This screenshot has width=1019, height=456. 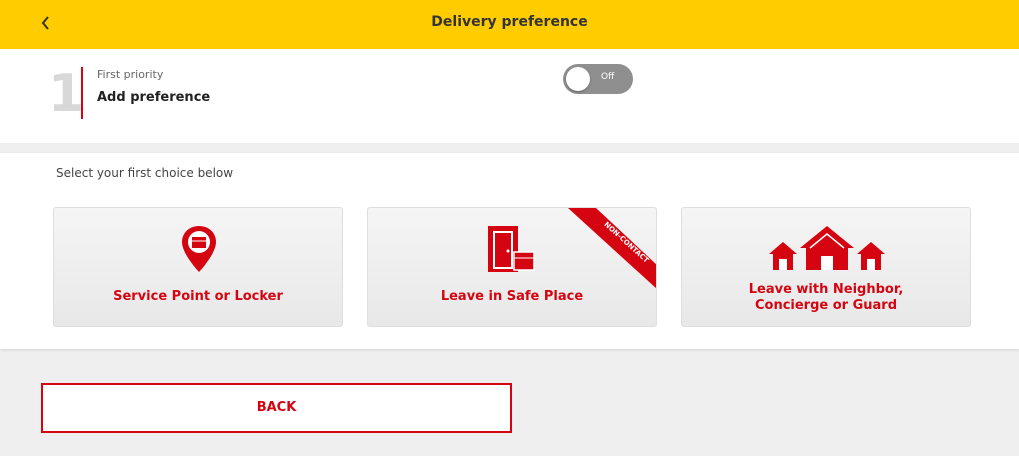 I want to click on door-parcel-icon, so click(x=511, y=249).